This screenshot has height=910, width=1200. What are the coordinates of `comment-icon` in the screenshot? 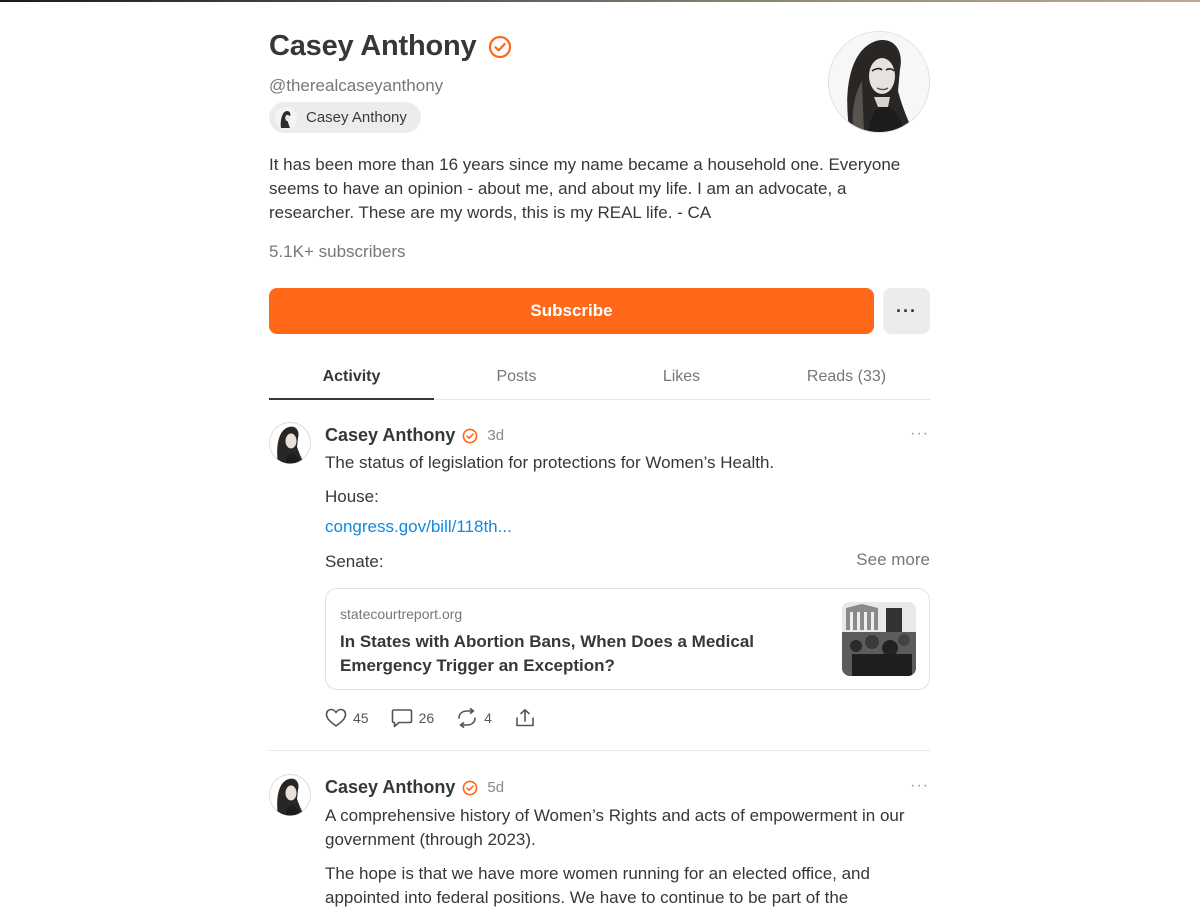 It's located at (401, 718).